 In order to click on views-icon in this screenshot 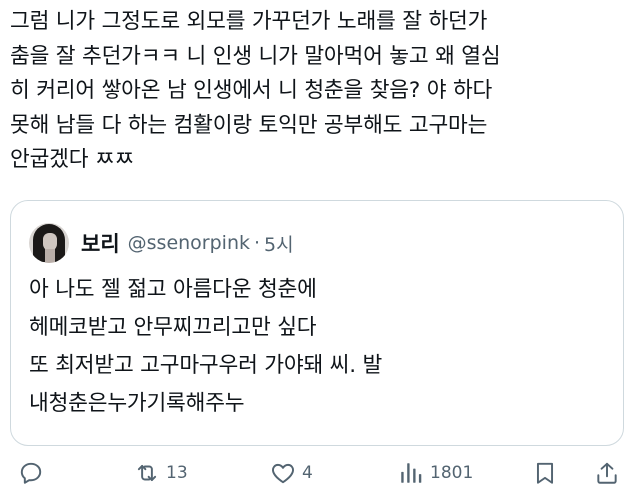, I will do `click(411, 473)`.